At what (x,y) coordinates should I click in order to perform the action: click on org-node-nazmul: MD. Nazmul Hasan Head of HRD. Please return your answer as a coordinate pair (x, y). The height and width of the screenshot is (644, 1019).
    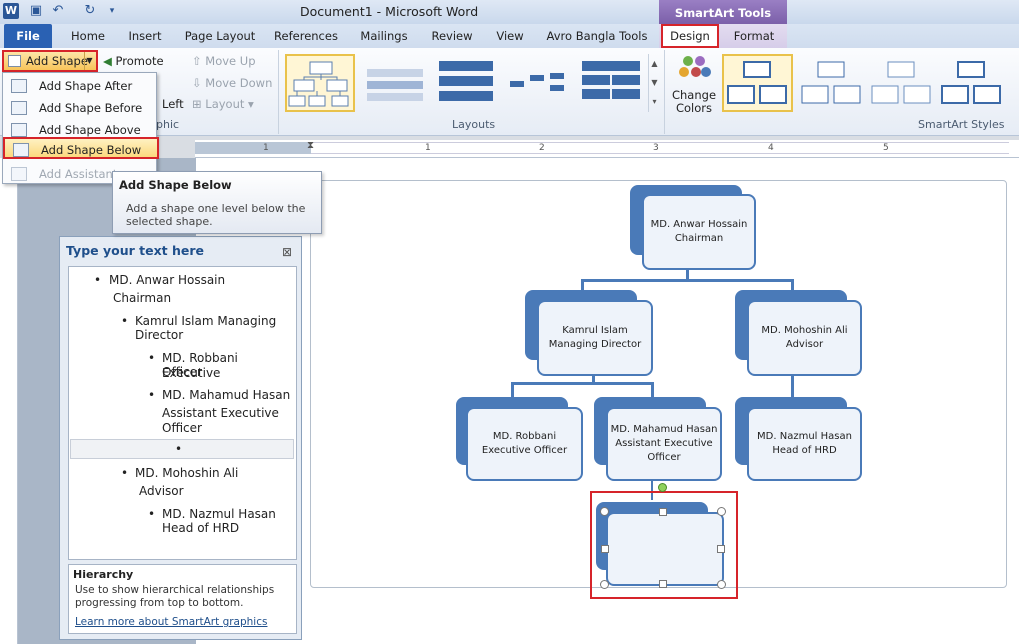
    Looking at the image, I should click on (798, 439).